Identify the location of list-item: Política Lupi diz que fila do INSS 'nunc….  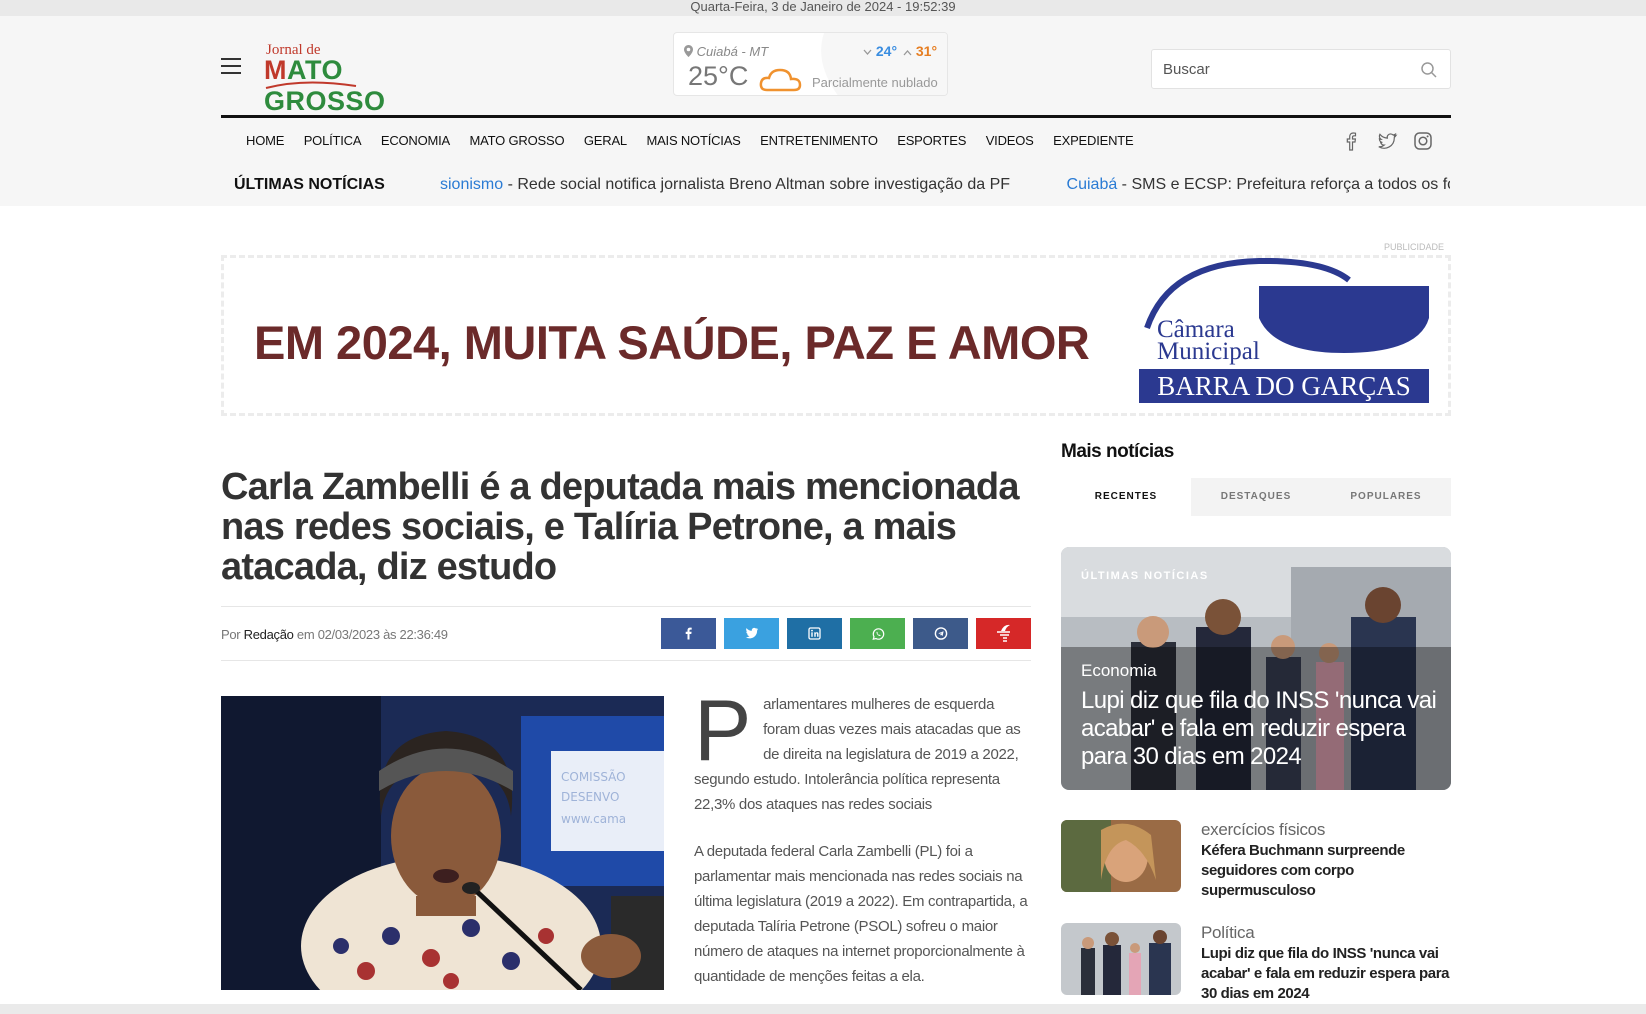
(1256, 968).